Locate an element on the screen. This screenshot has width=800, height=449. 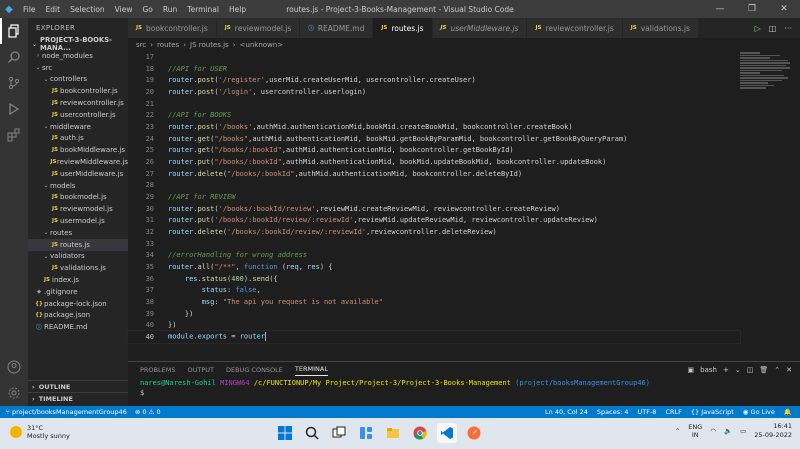
branch-status: ⑂ project/booksManagementGroup46 is located at coordinates (66, 412).